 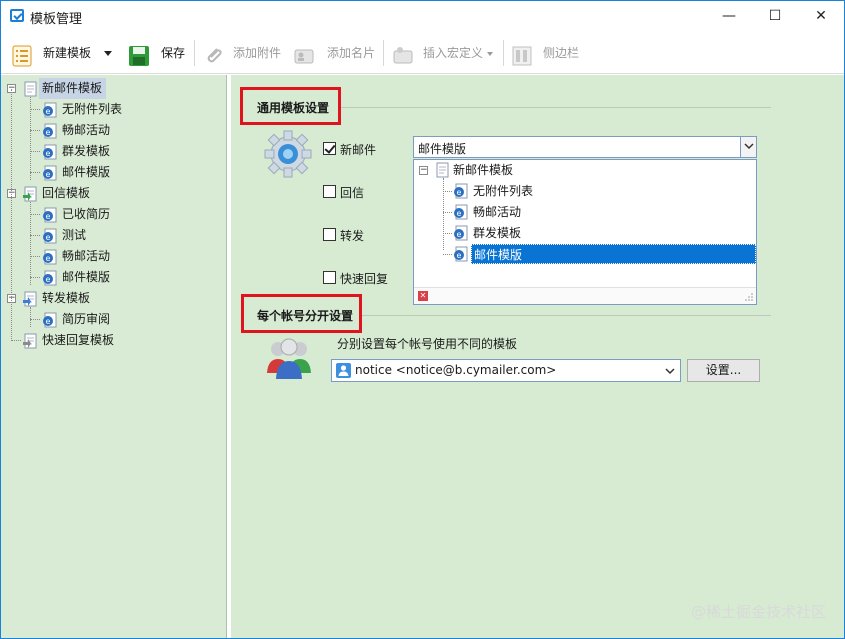 What do you see at coordinates (73, 88) in the screenshot?
I see `tree-group: 新邮件模板` at bounding box center [73, 88].